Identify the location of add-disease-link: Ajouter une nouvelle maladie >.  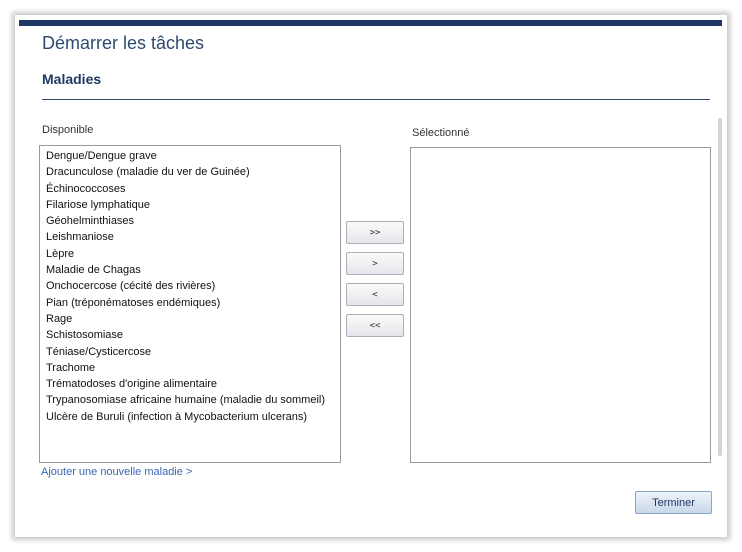
(116, 472).